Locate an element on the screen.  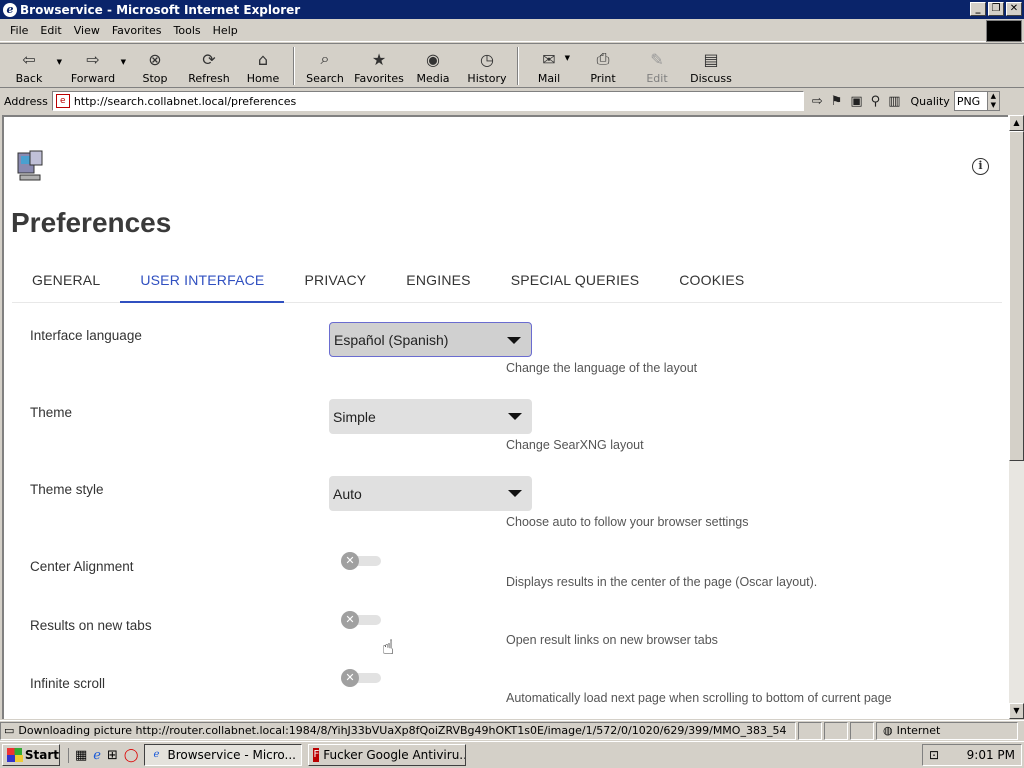
back-dropdown-icon: ▼ is located at coordinates (59, 62).